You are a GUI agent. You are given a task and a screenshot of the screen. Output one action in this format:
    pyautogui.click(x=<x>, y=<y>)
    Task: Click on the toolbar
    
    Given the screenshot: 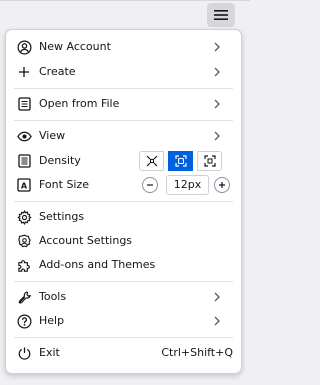 What is the action you would take?
    pyautogui.click(x=125, y=15)
    